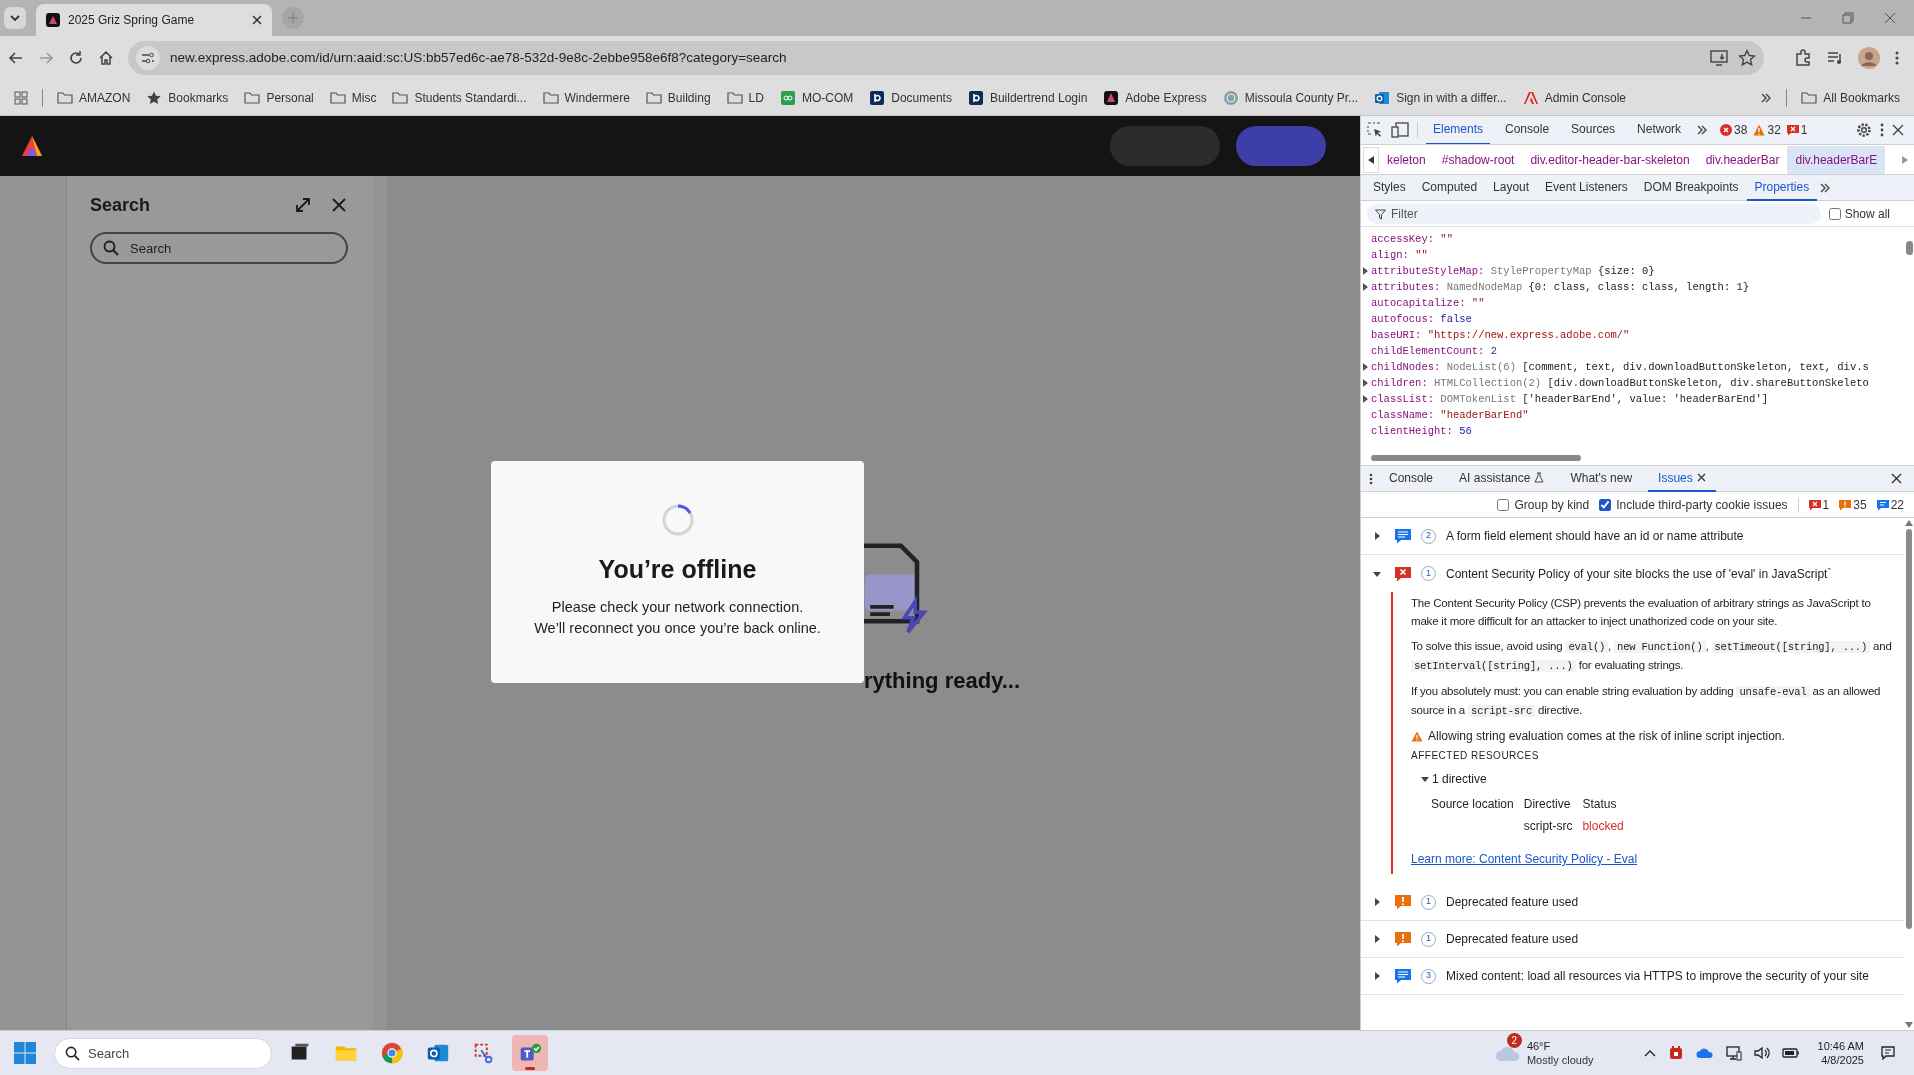 The image size is (1914, 1075). Describe the element at coordinates (132, 20) in the screenshot. I see `tab-title: 2025 Griz Spring Game` at that location.